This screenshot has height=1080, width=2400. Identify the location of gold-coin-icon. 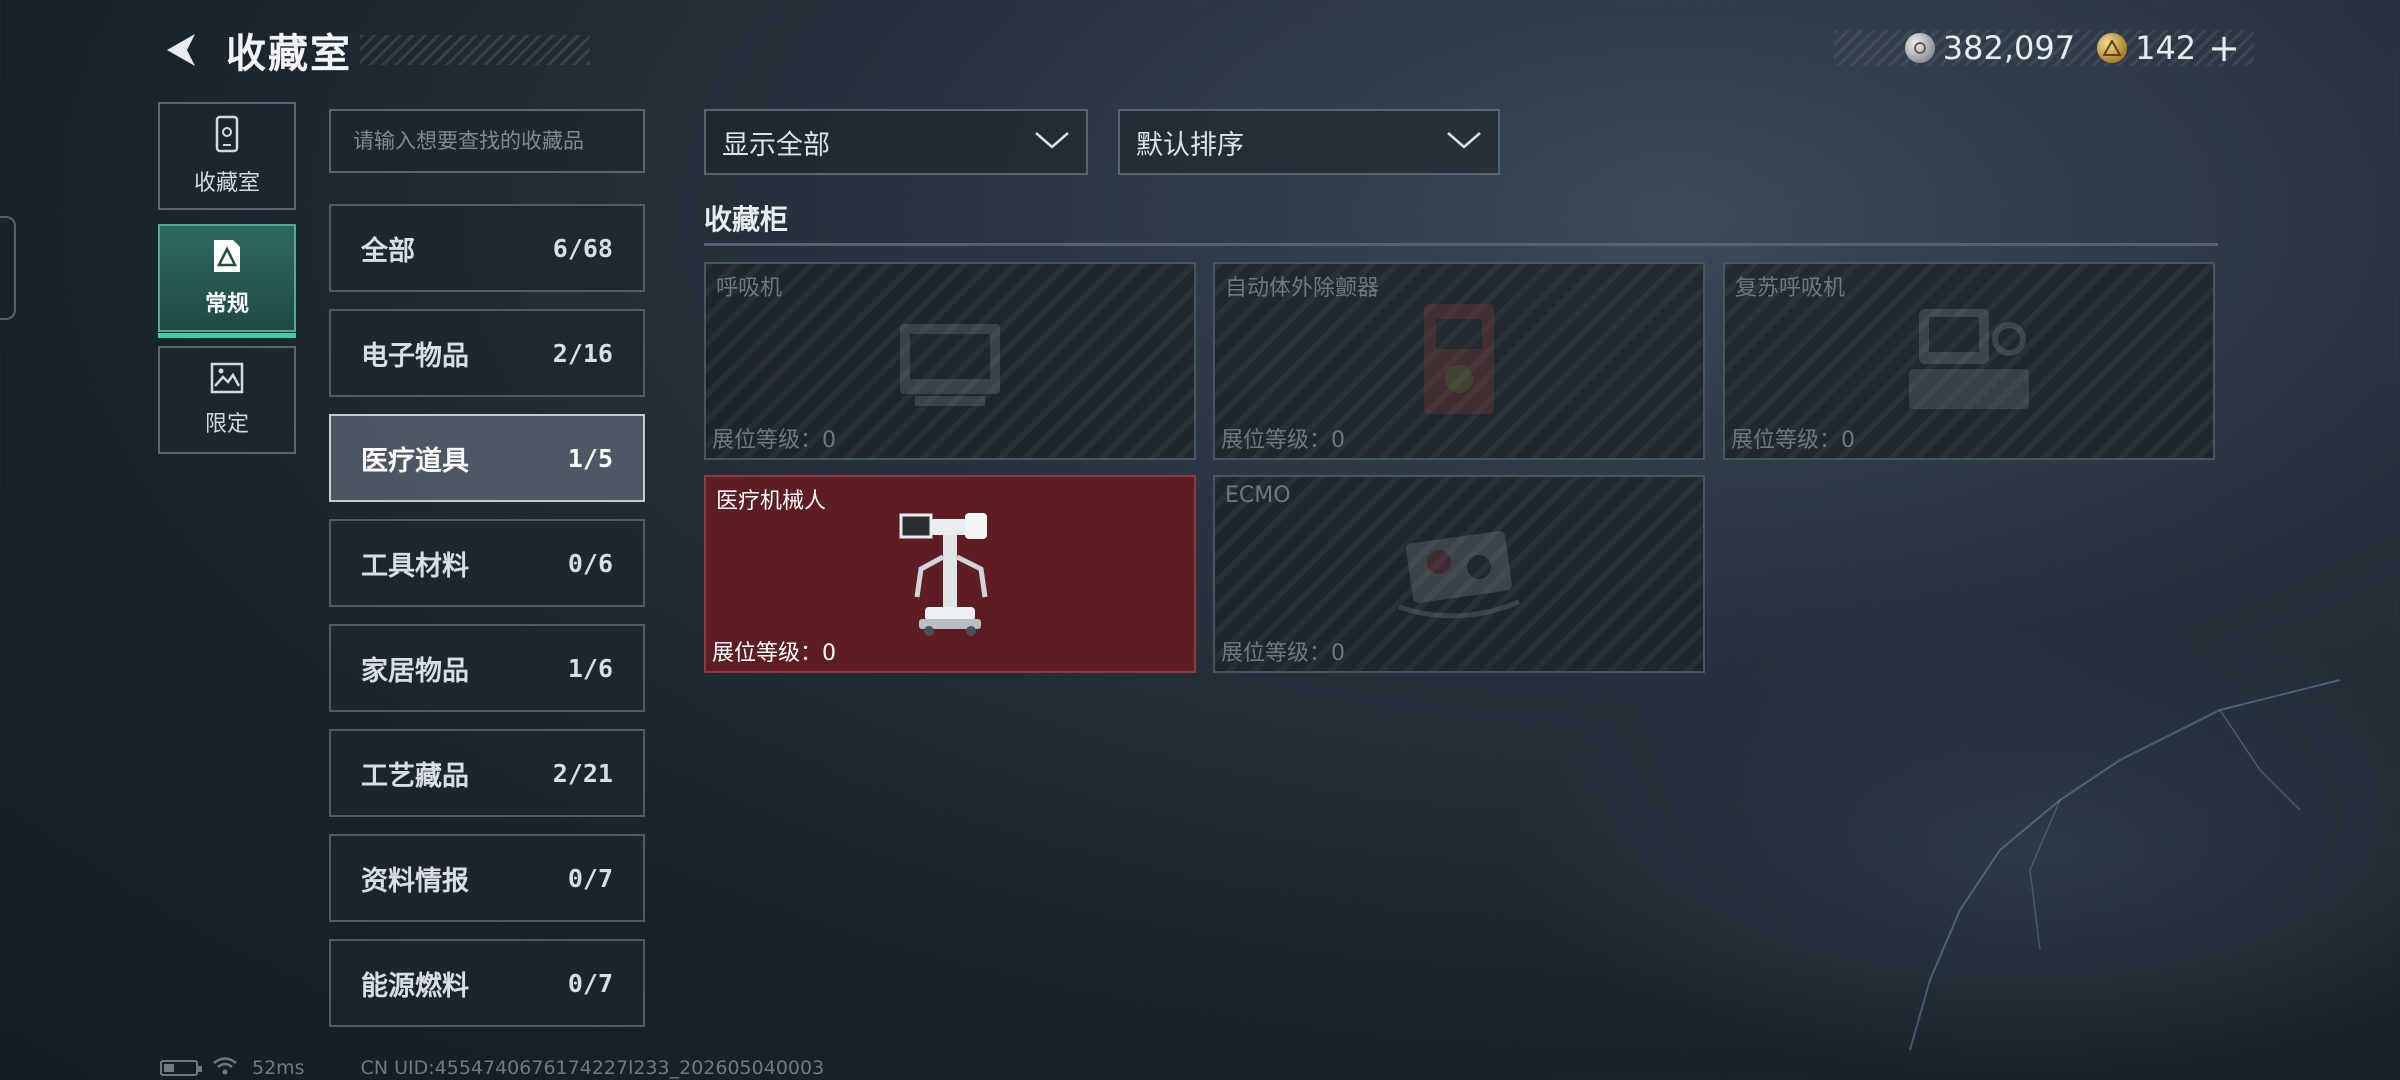
(2112, 48).